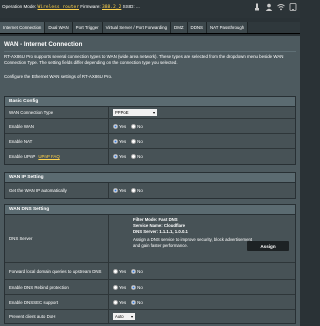 This screenshot has width=320, height=326. Describe the element at coordinates (128, 6) in the screenshot. I see `ssid-label: SSID:` at that location.